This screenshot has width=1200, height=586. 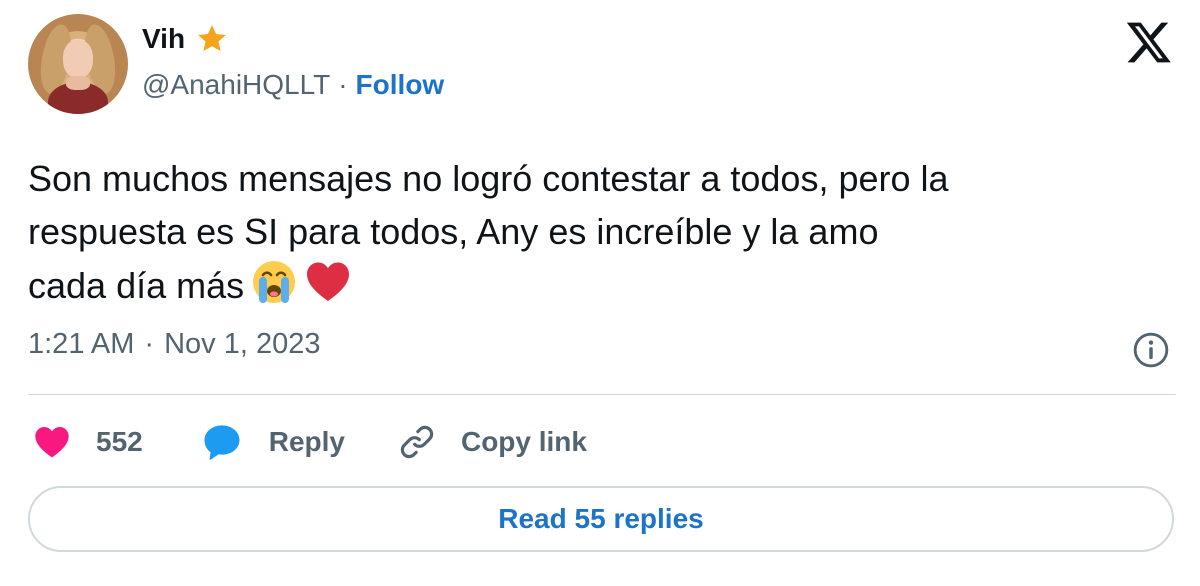 What do you see at coordinates (1151, 350) in the screenshot?
I see `info-icon` at bounding box center [1151, 350].